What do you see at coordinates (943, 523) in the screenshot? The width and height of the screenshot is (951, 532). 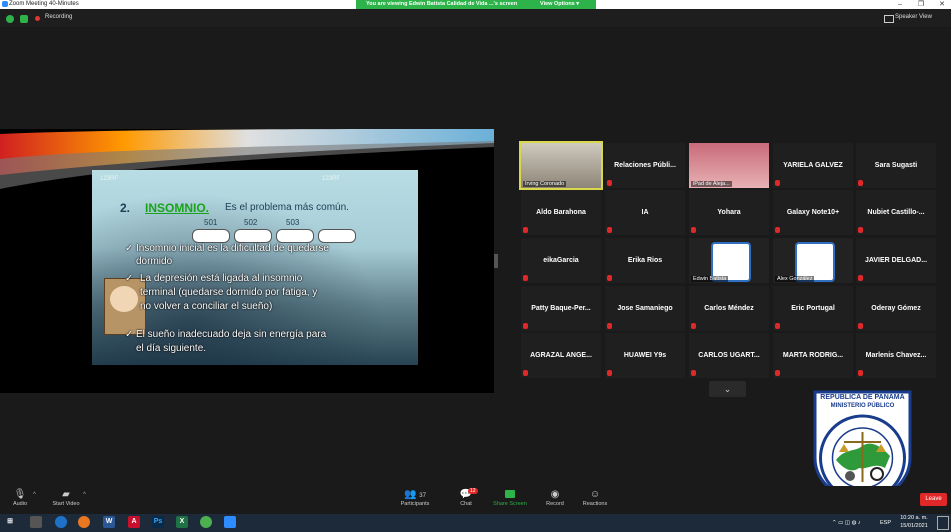 I see `notifications-icon` at bounding box center [943, 523].